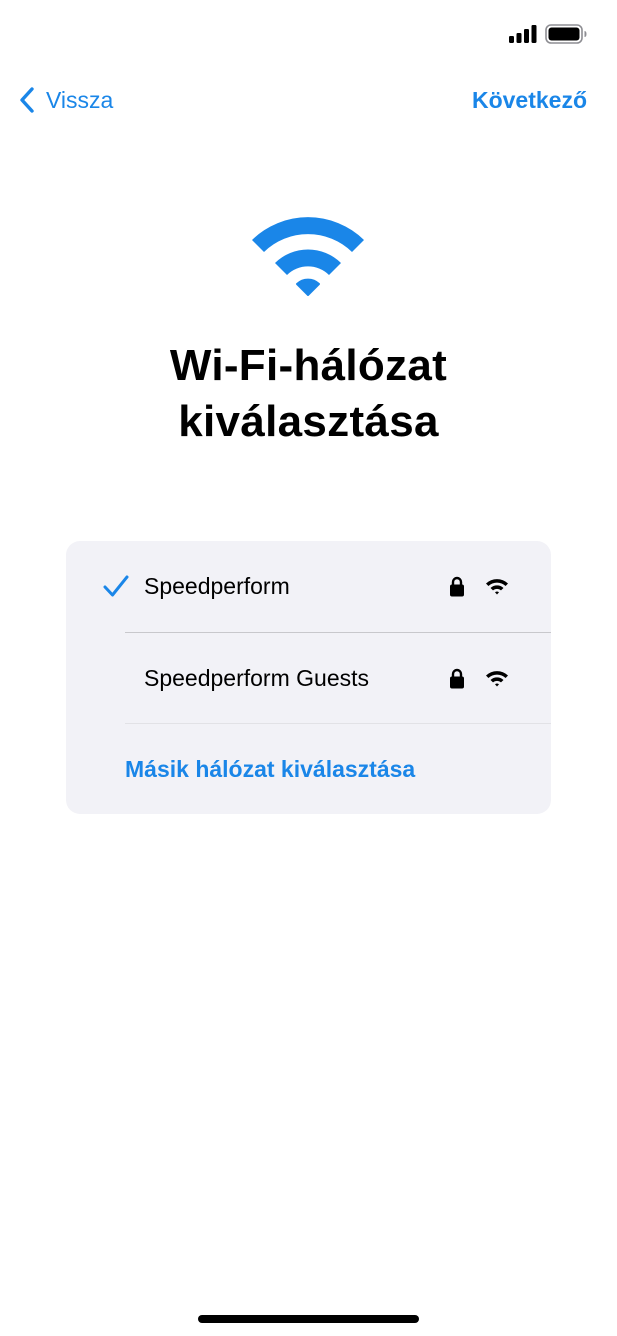  Describe the element at coordinates (308, 586) in the screenshot. I see `network-row-speedperform: Speedperform` at that location.